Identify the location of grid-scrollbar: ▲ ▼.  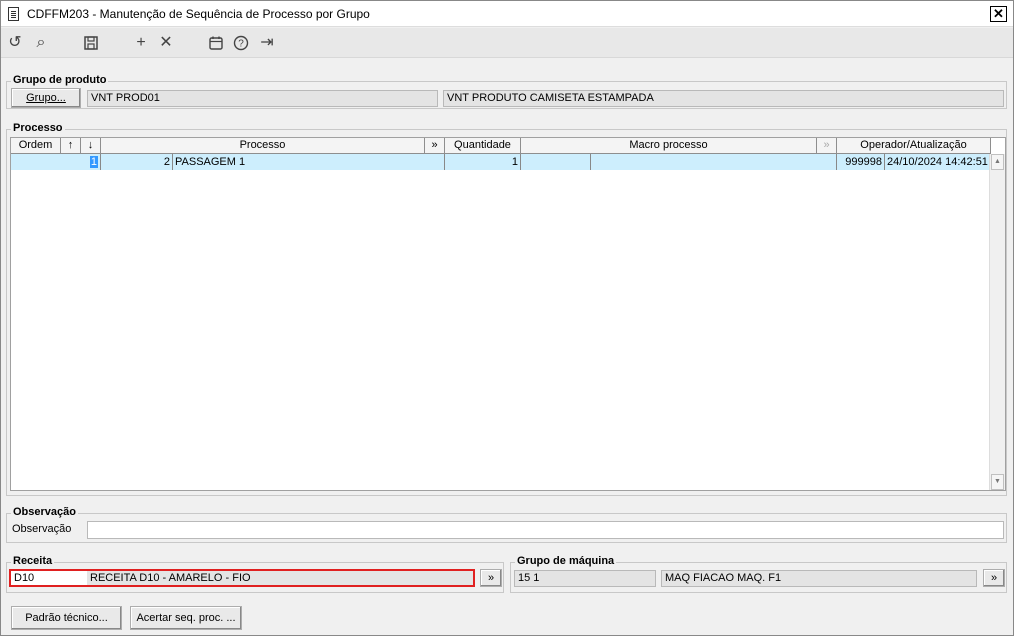
(997, 322).